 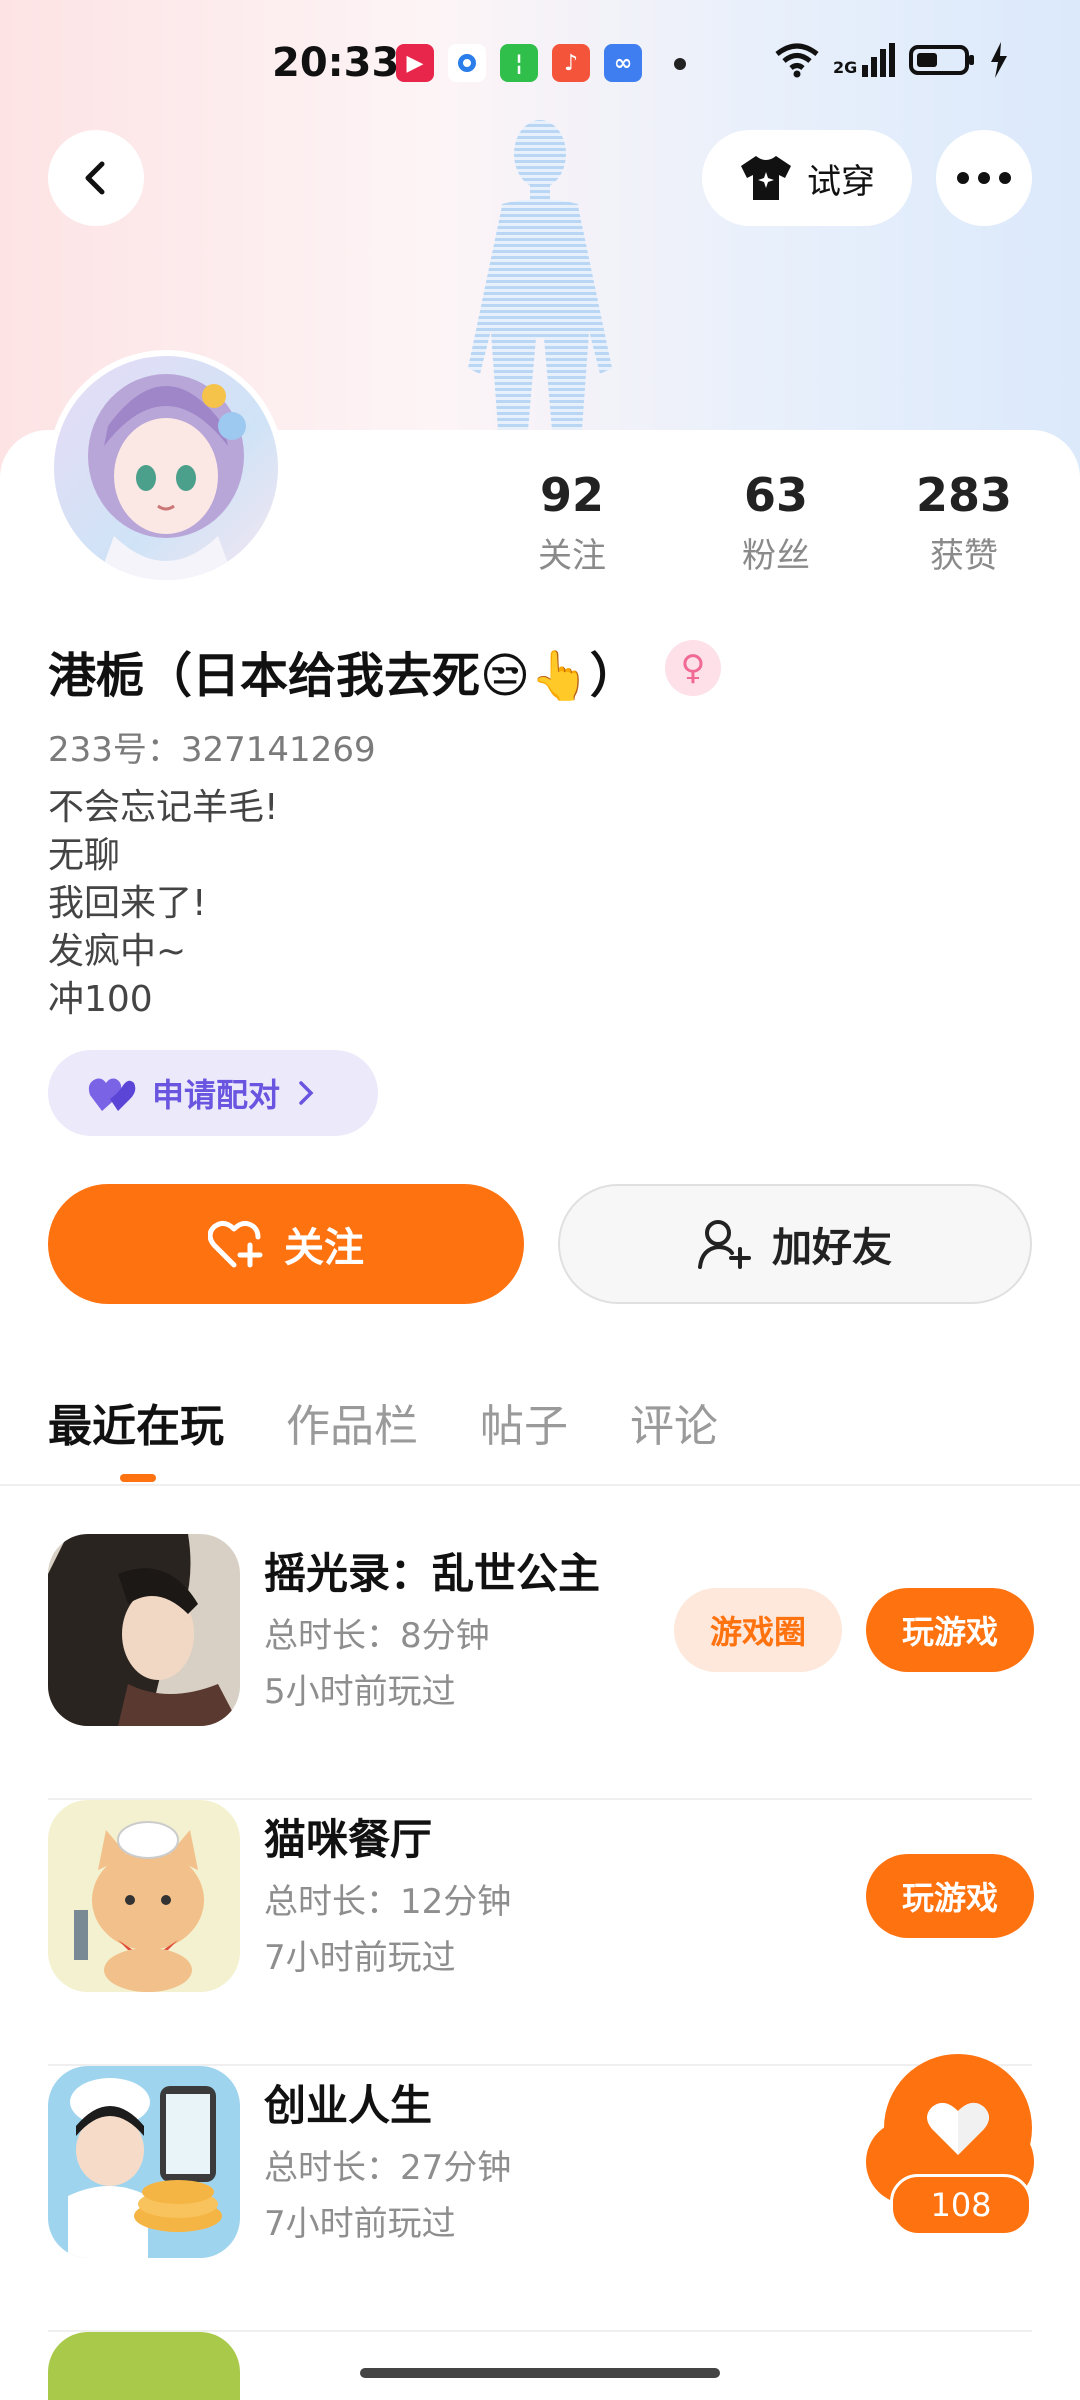 What do you see at coordinates (623, 63) in the screenshot?
I see `infinity-app-icon: ∞` at bounding box center [623, 63].